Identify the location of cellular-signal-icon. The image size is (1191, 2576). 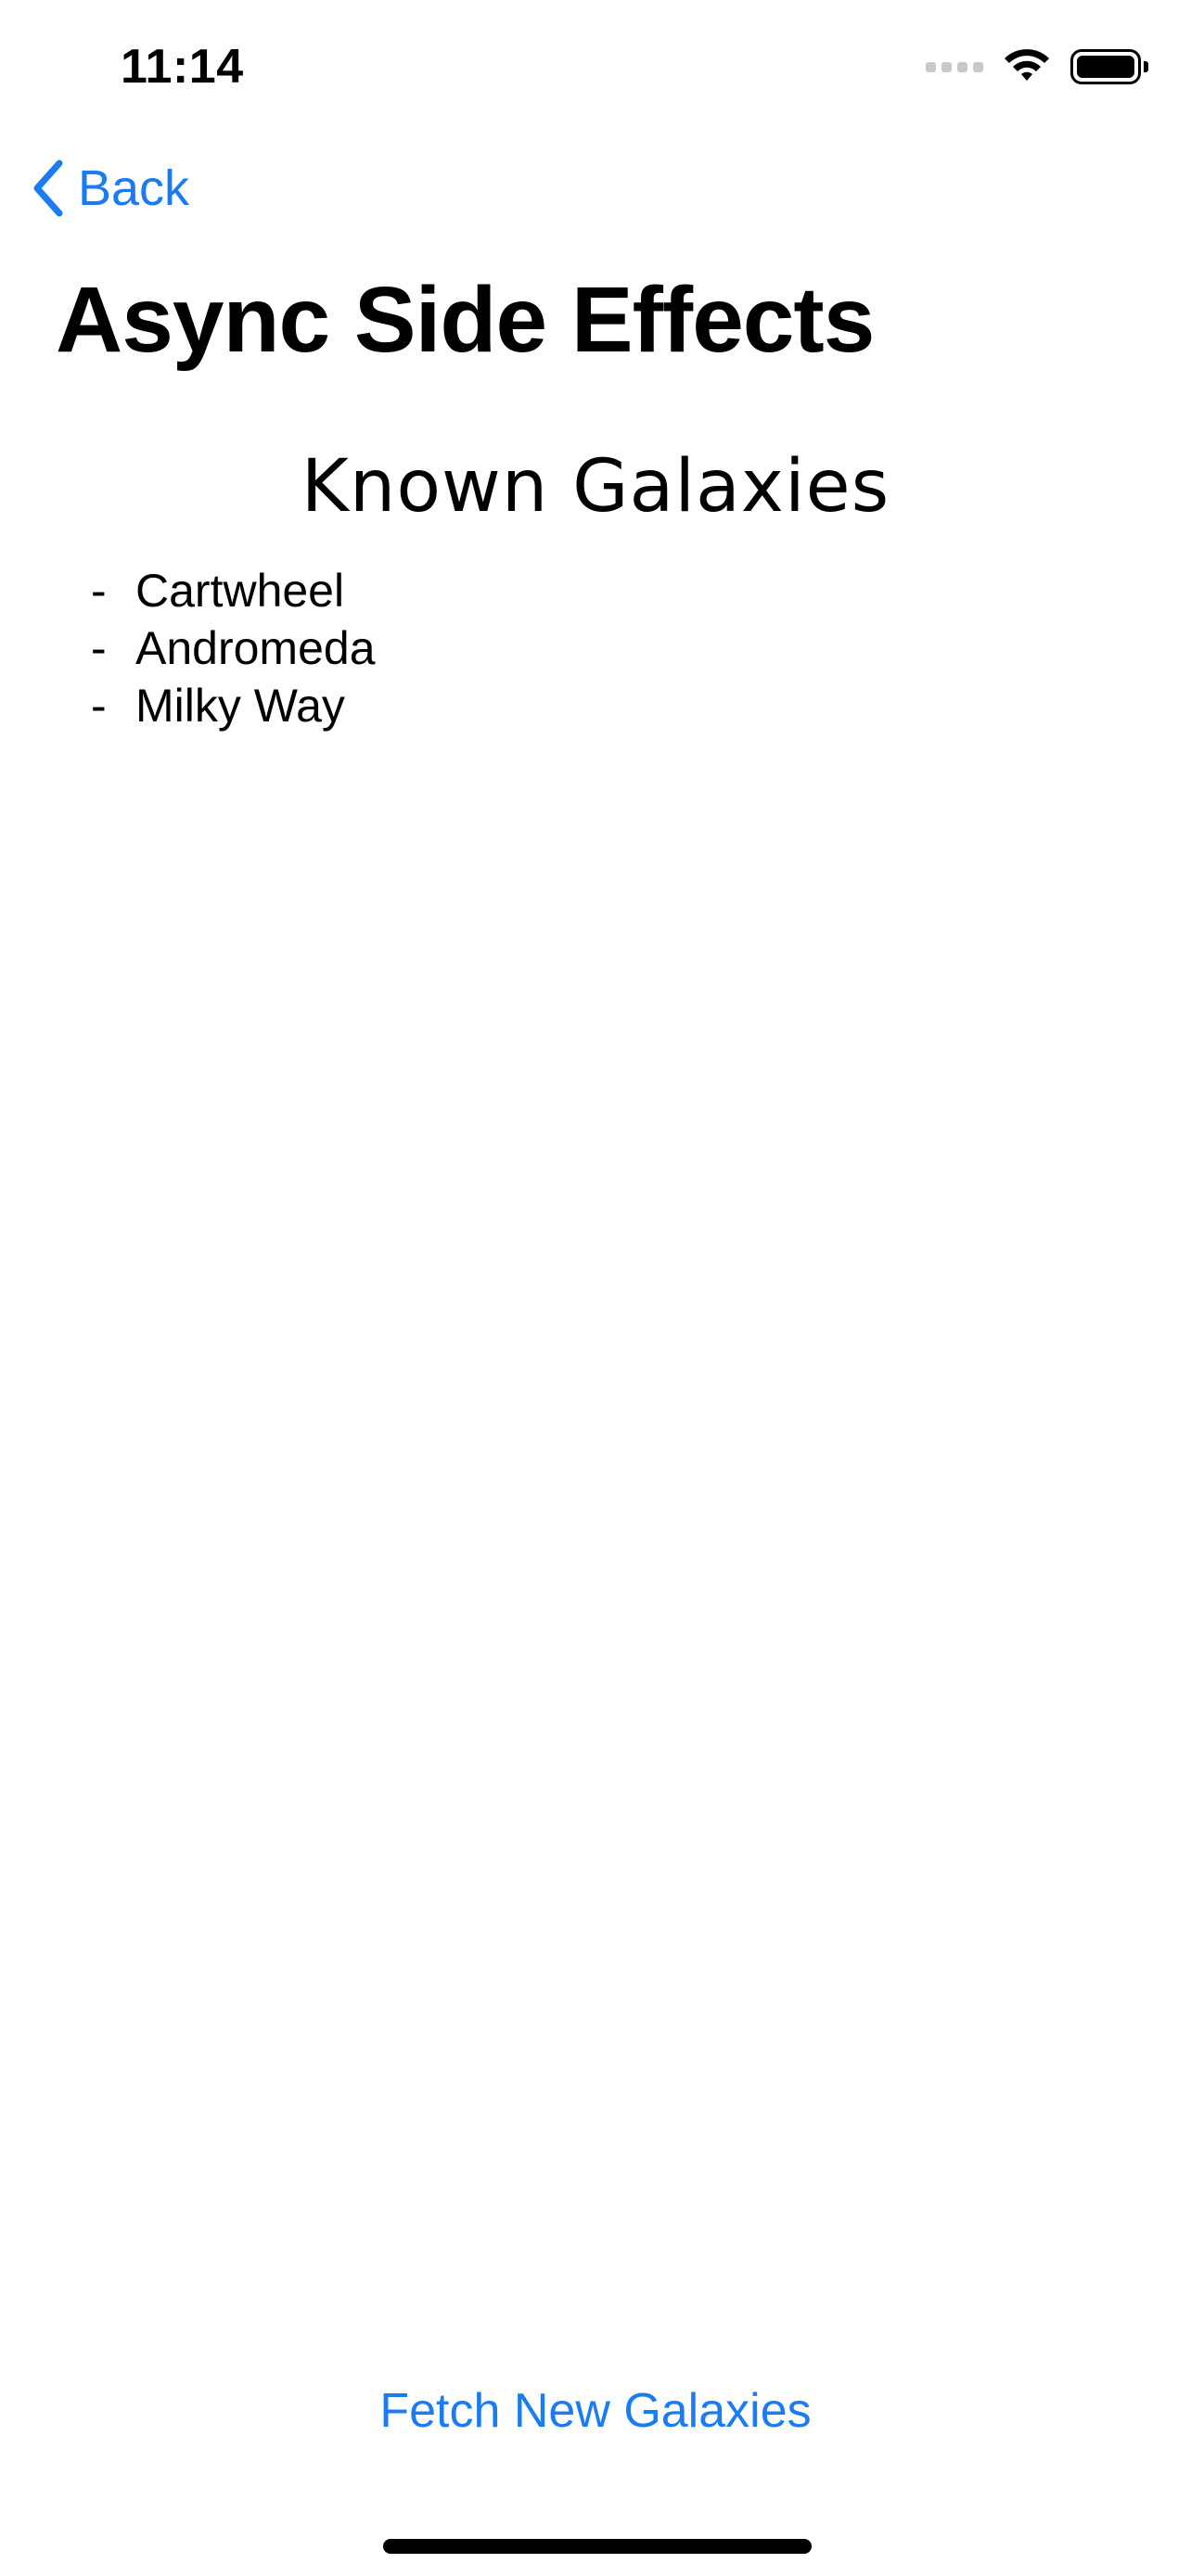
(955, 66).